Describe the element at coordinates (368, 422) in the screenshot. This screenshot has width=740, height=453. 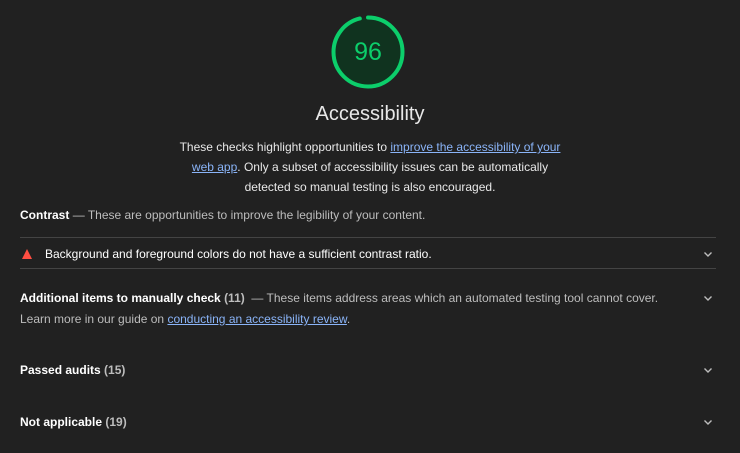
I see `not-applicable-section: Not applicable (19)` at that location.